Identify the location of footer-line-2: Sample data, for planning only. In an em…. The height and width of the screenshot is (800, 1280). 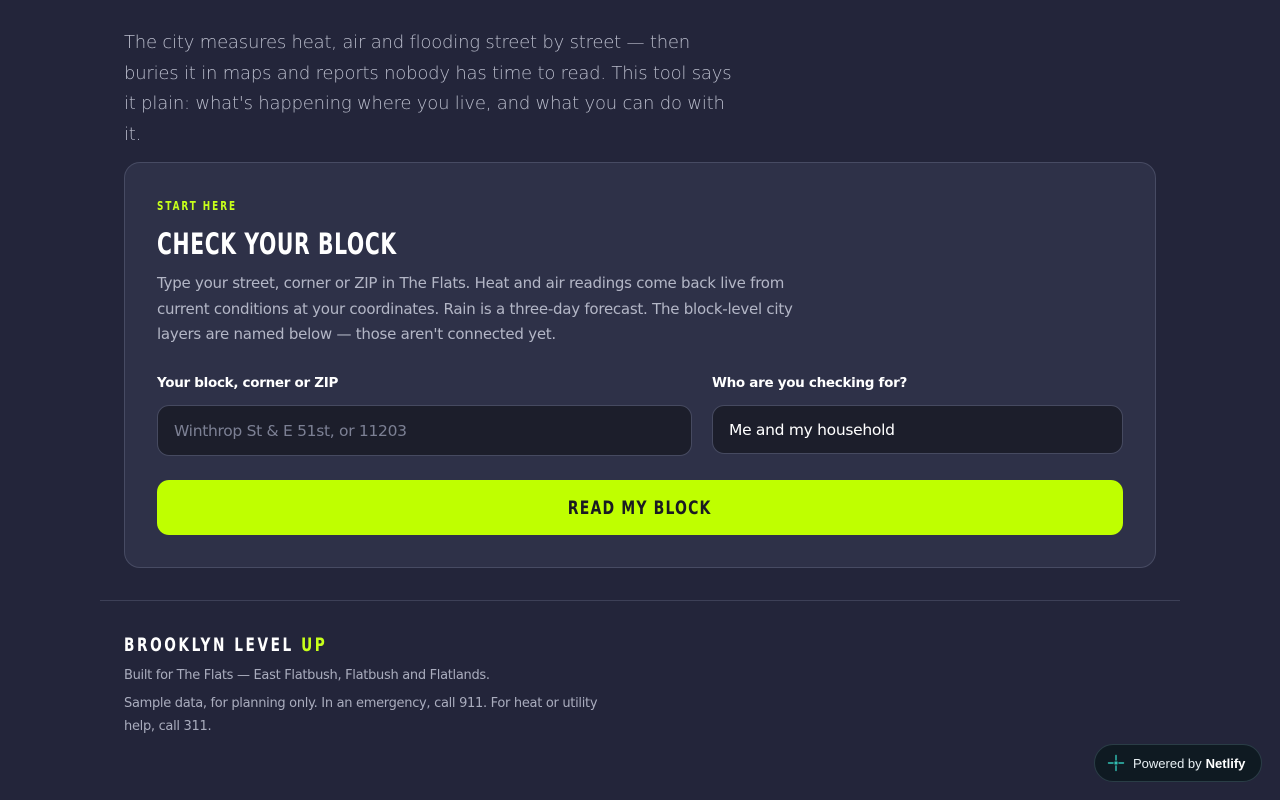
(361, 715).